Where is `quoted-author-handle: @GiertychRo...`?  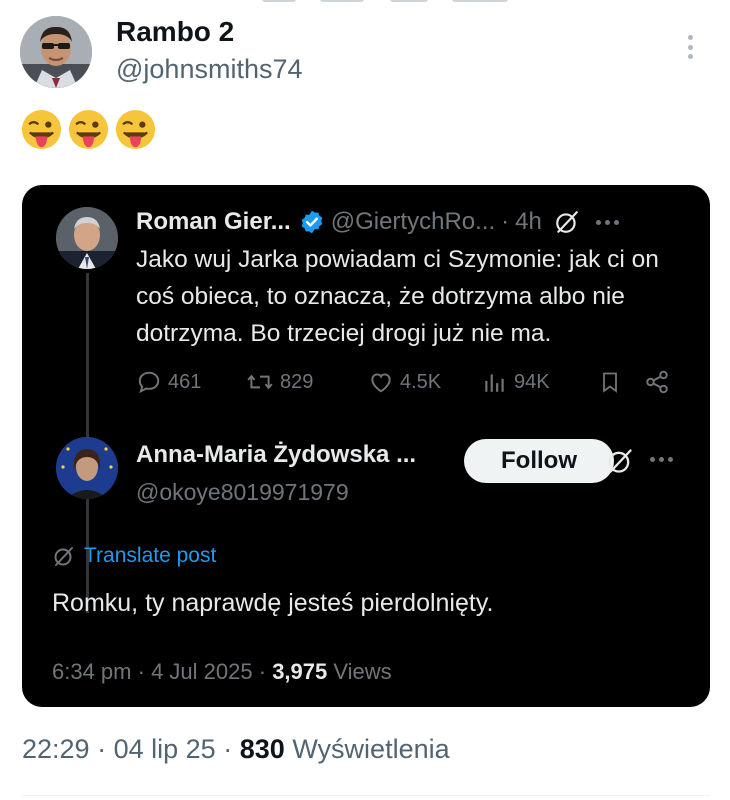 quoted-author-handle: @GiertychRo... is located at coordinates (413, 222).